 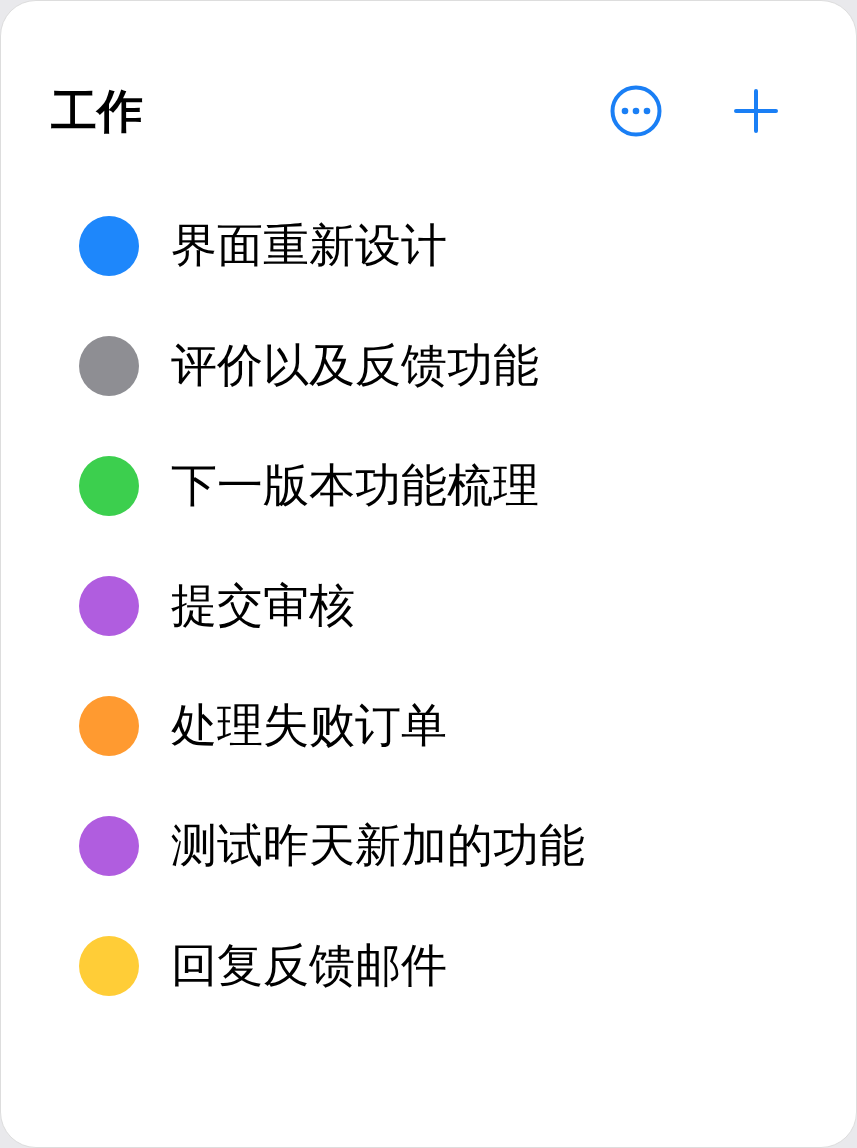 I want to click on add-button, so click(x=756, y=111).